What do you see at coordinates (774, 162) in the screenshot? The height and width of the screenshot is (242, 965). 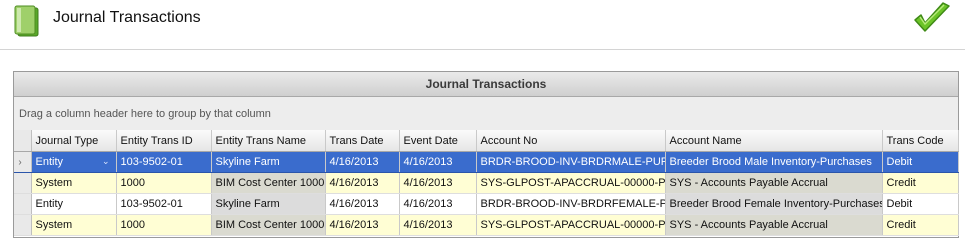 I see `cell-account-name: Breeder Brood Male Inventory-Purchases` at bounding box center [774, 162].